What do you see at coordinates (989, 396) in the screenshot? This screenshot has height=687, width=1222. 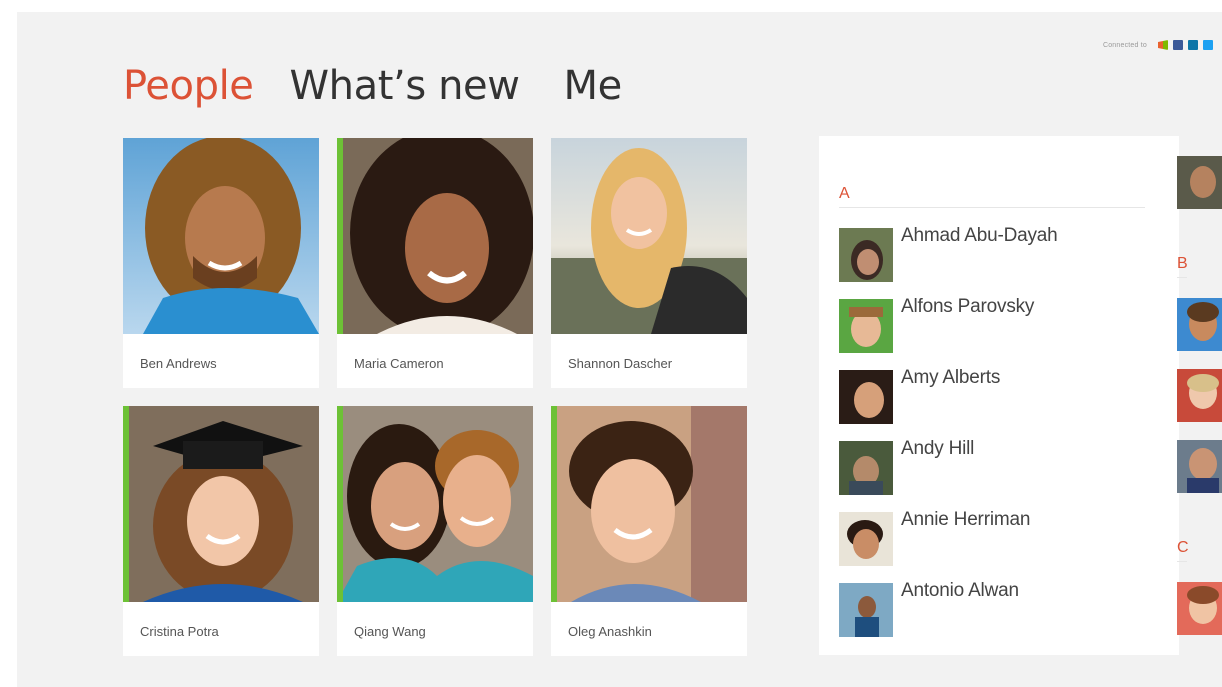 I see `contact-row: Amy Alberts` at bounding box center [989, 396].